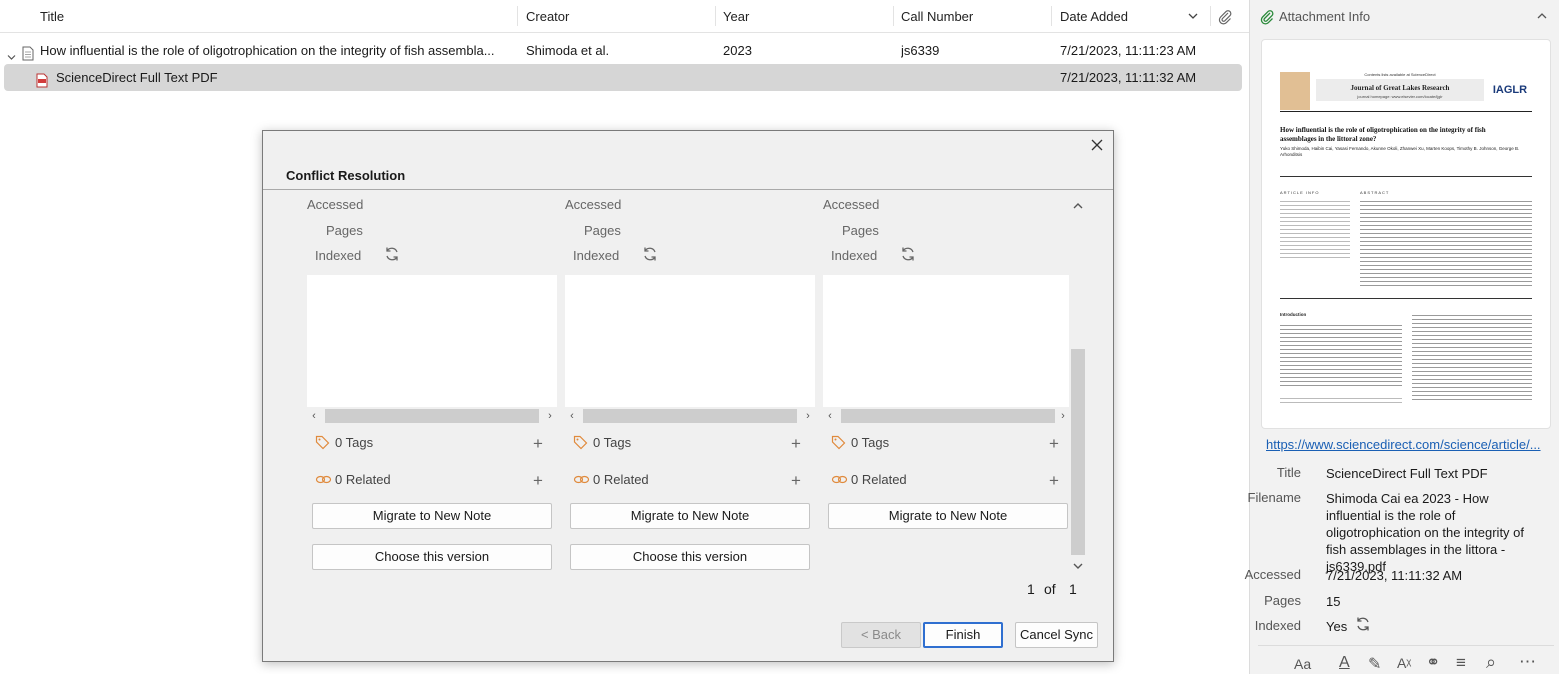  What do you see at coordinates (1446, 243) in the screenshot?
I see `preview-abstract-text` at bounding box center [1446, 243].